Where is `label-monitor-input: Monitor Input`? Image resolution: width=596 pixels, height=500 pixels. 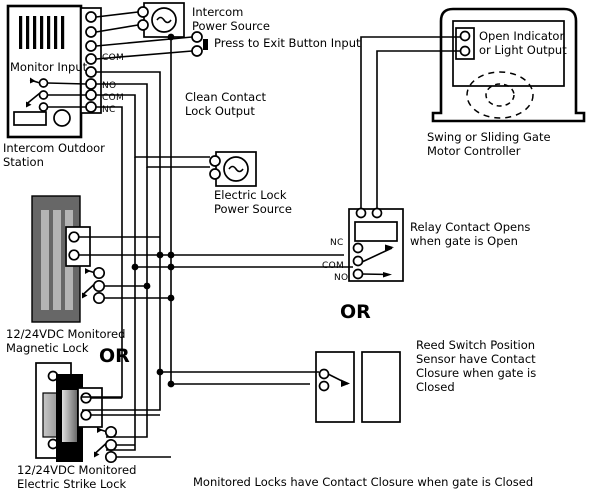
label-monitor-input: Monitor Input is located at coordinates (49, 67).